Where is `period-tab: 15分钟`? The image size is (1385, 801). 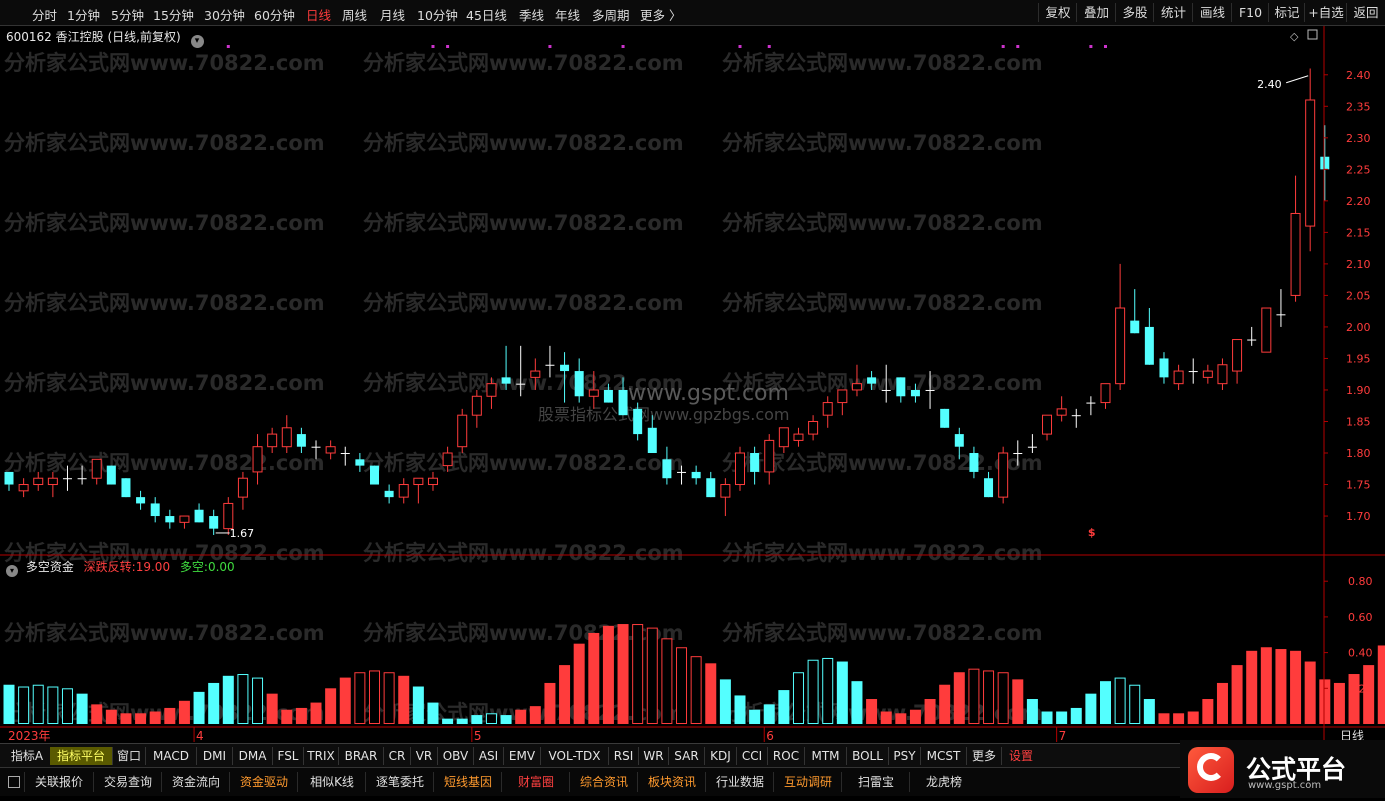
period-tab: 15分钟 is located at coordinates (173, 14).